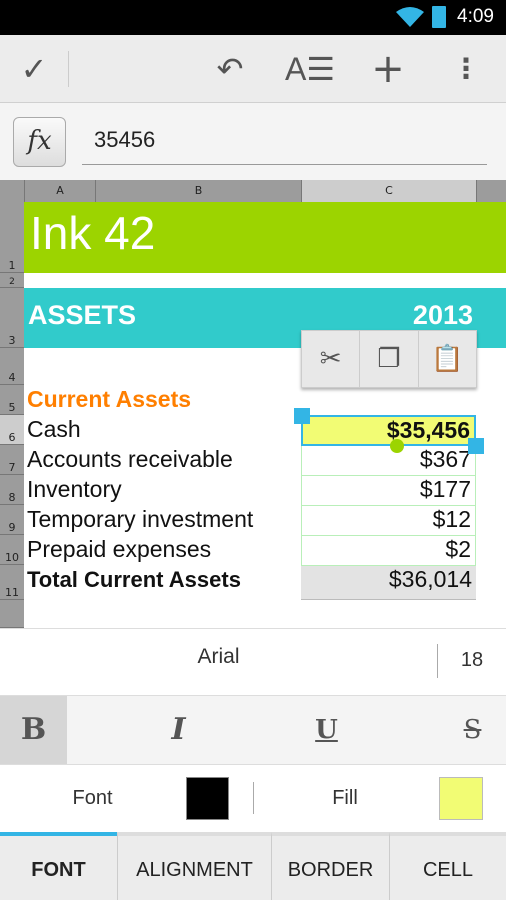 Image resolution: width=506 pixels, height=904 pixels. What do you see at coordinates (331, 359) in the screenshot?
I see `cut-icon: ✂` at bounding box center [331, 359].